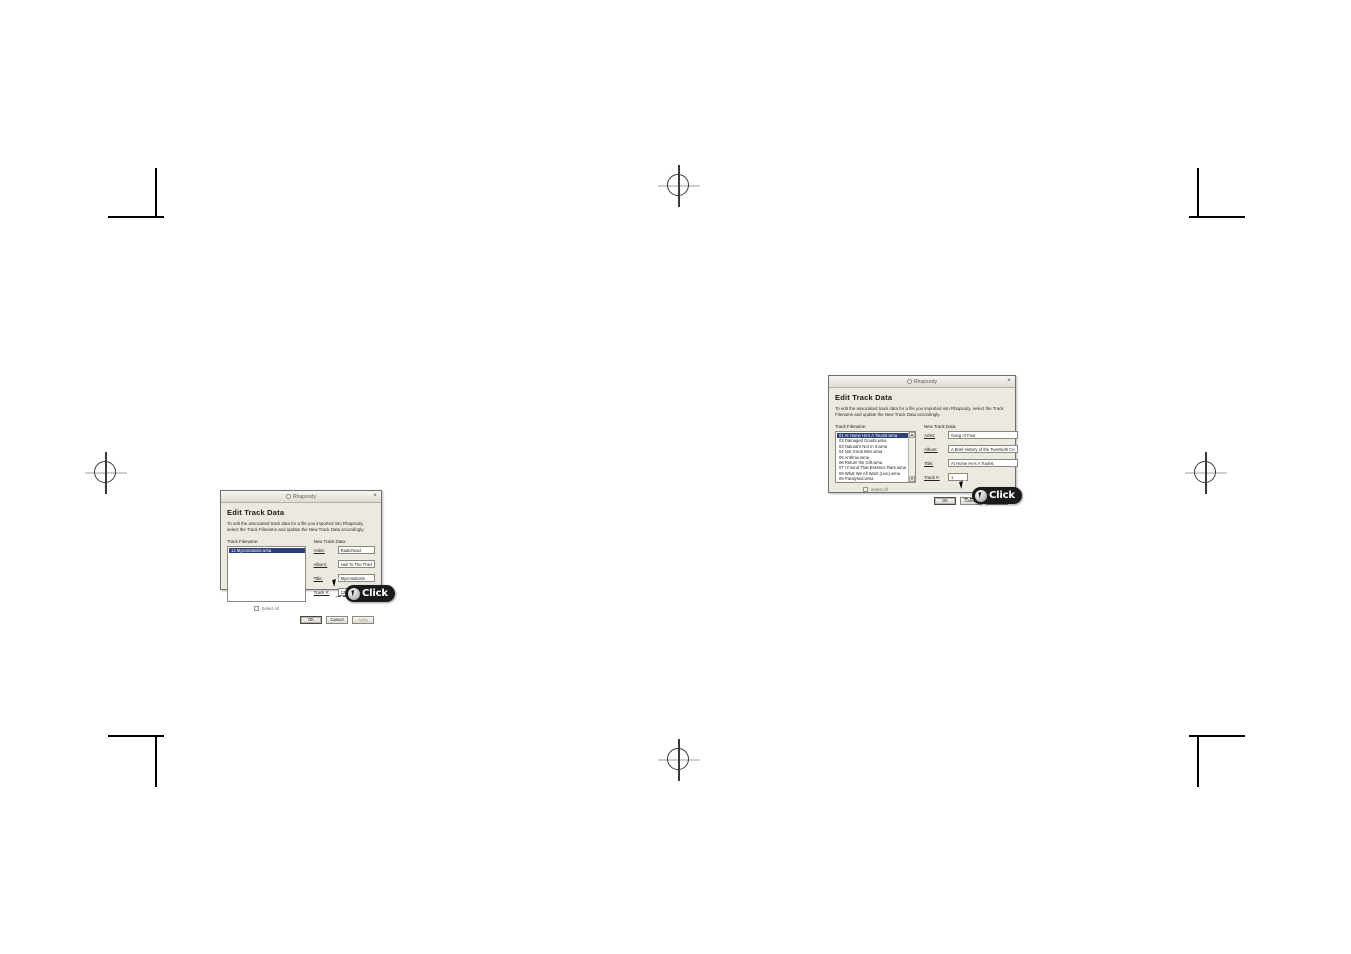 The image size is (1351, 954). I want to click on registration-target-left, so click(106, 473).